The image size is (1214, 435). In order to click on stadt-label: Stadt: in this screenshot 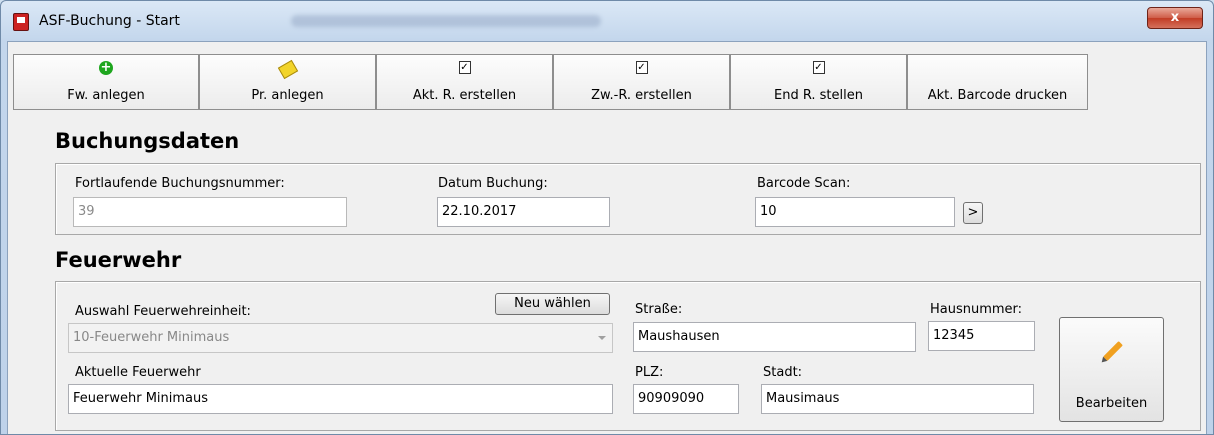, I will do `click(783, 372)`.